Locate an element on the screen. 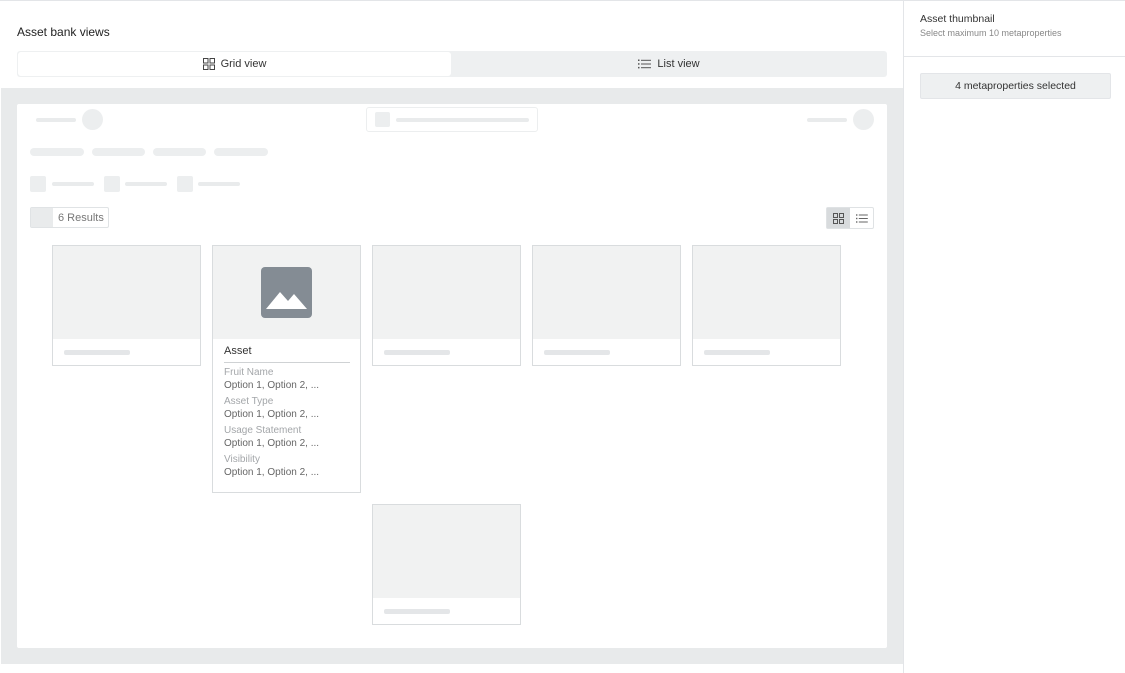 The height and width of the screenshot is (673, 1125). layout-grid-button is located at coordinates (838, 218).